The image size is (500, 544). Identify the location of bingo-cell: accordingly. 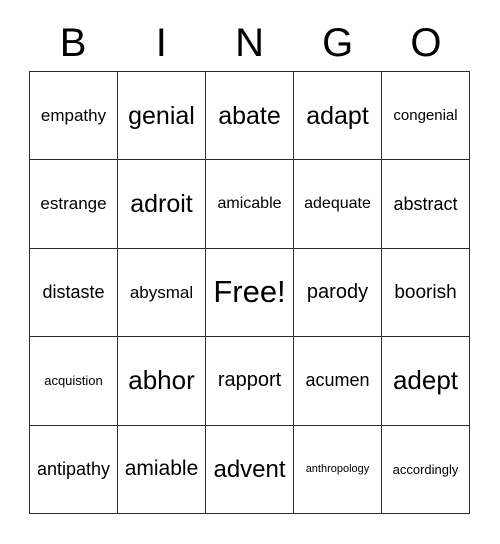
(426, 470).